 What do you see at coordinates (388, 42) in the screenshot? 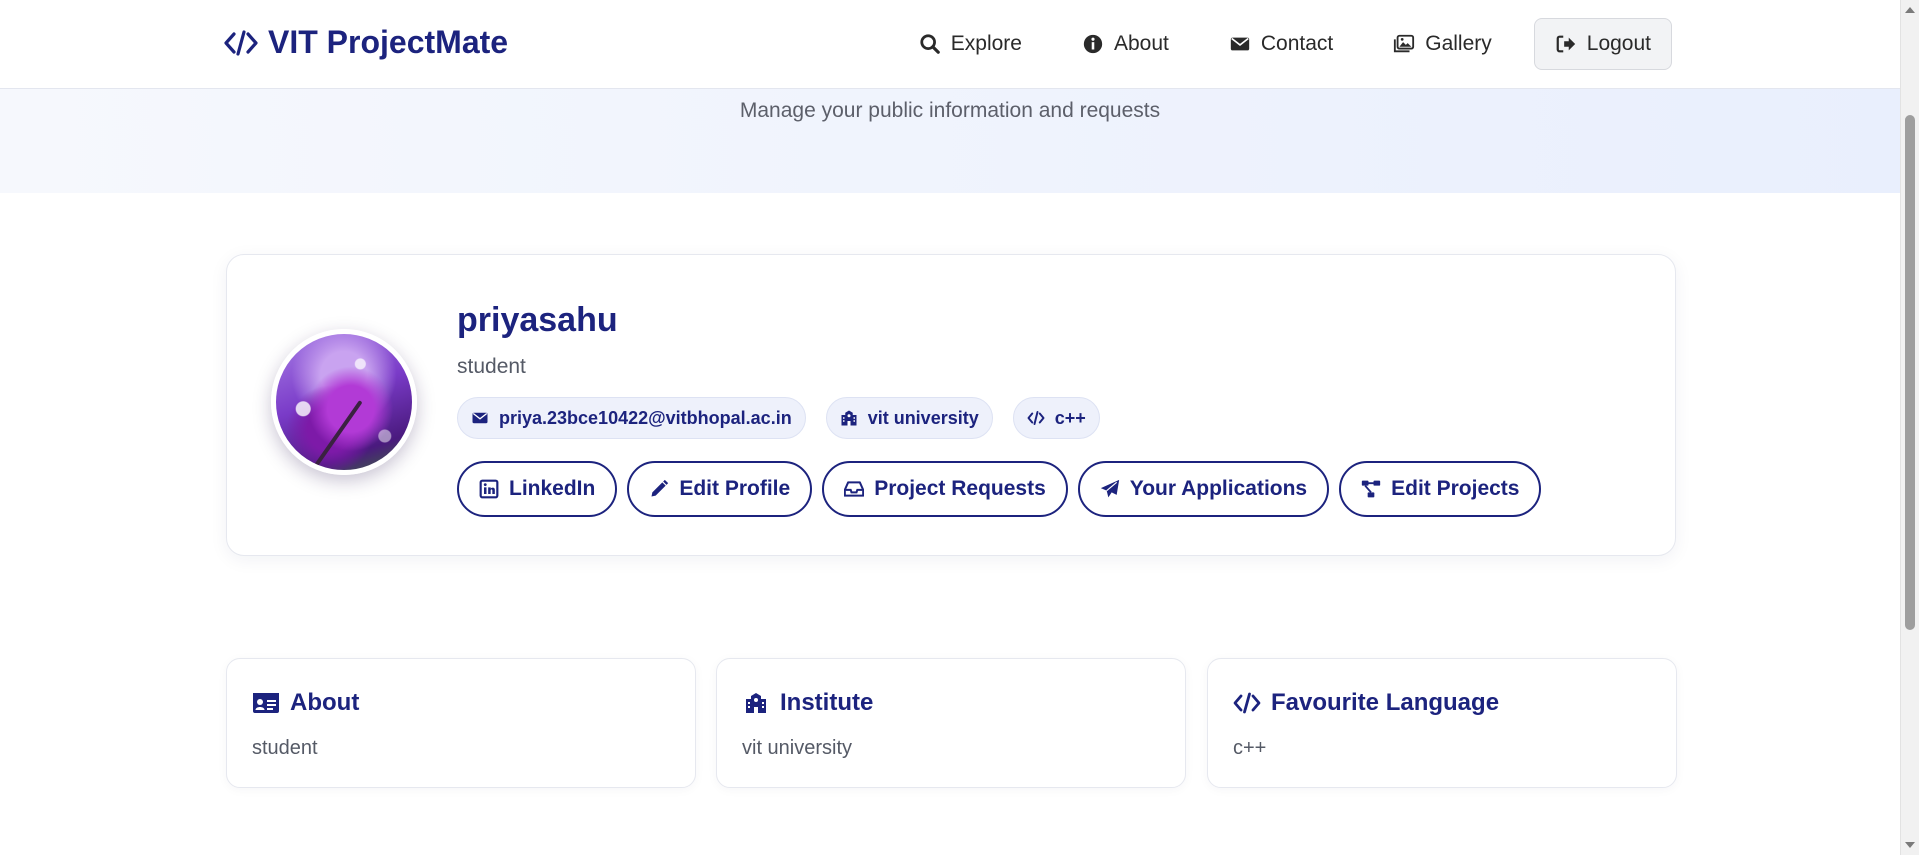
I see `brand-title: VIT ProjectMate` at bounding box center [388, 42].